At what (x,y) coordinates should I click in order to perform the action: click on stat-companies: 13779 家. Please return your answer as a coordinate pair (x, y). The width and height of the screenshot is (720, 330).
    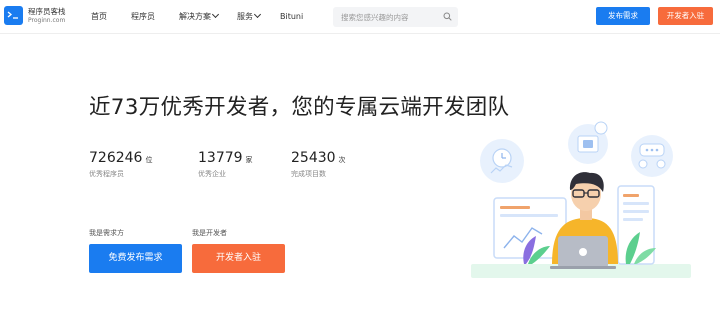
    Looking at the image, I should click on (225, 159).